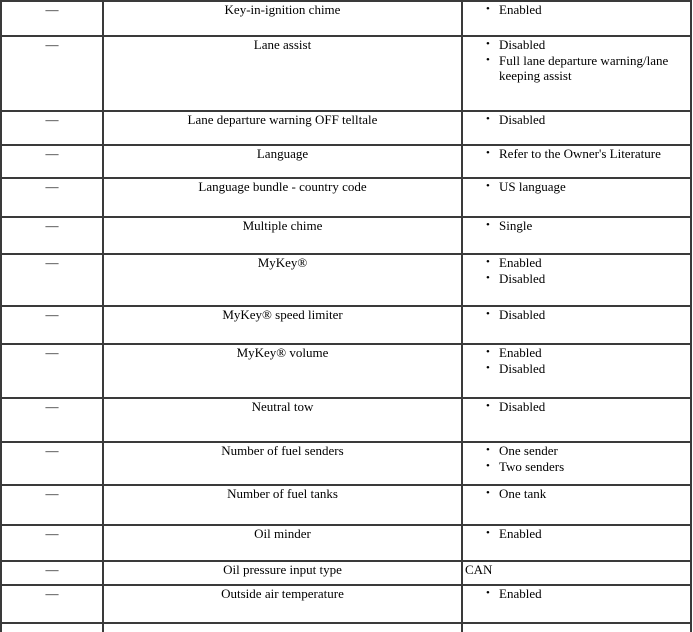 This screenshot has width=693, height=632. Describe the element at coordinates (283, 325) in the screenshot. I see `cell-parameter-name: MyKey® speed limiter` at that location.